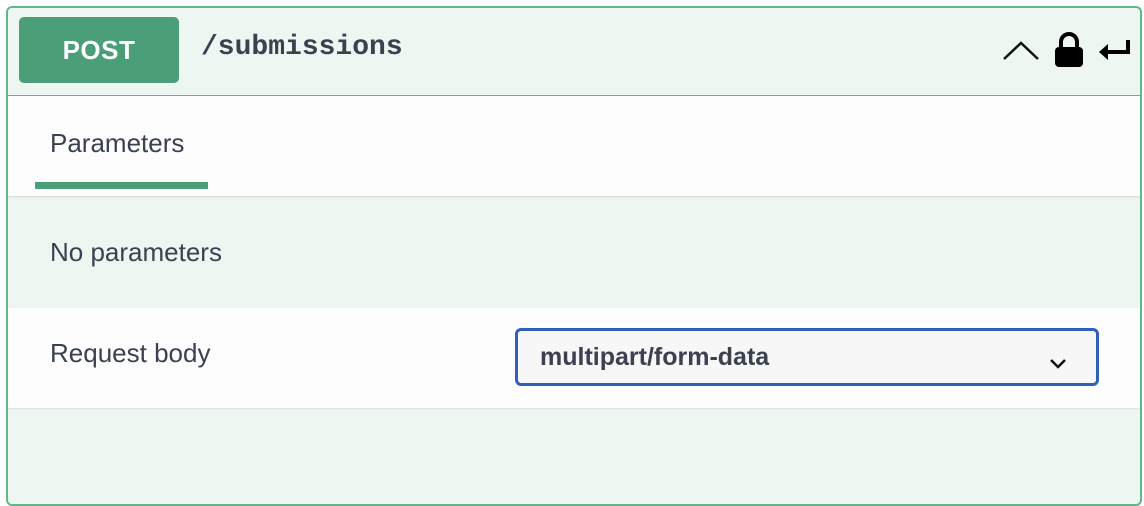  I want to click on method-badge: POST, so click(99, 50).